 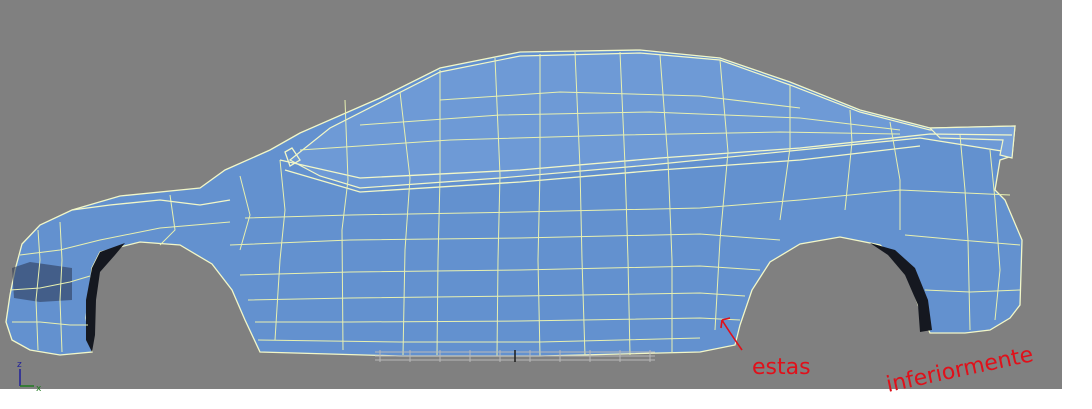 What do you see at coordinates (515, 356) in the screenshot?
I see `ground-grid` at bounding box center [515, 356].